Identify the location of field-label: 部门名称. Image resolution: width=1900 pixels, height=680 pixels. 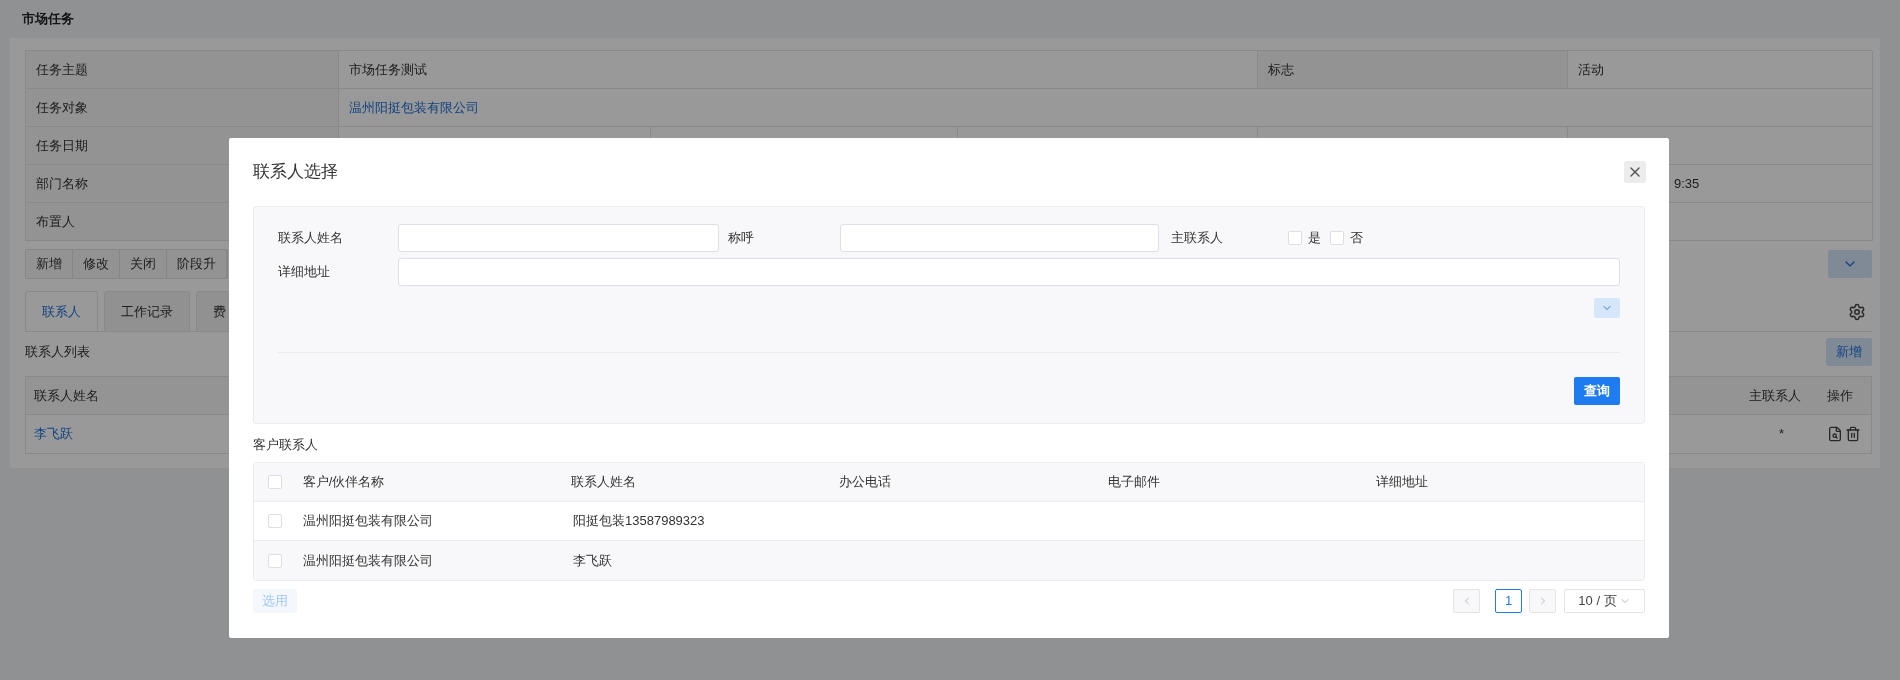
(62, 183).